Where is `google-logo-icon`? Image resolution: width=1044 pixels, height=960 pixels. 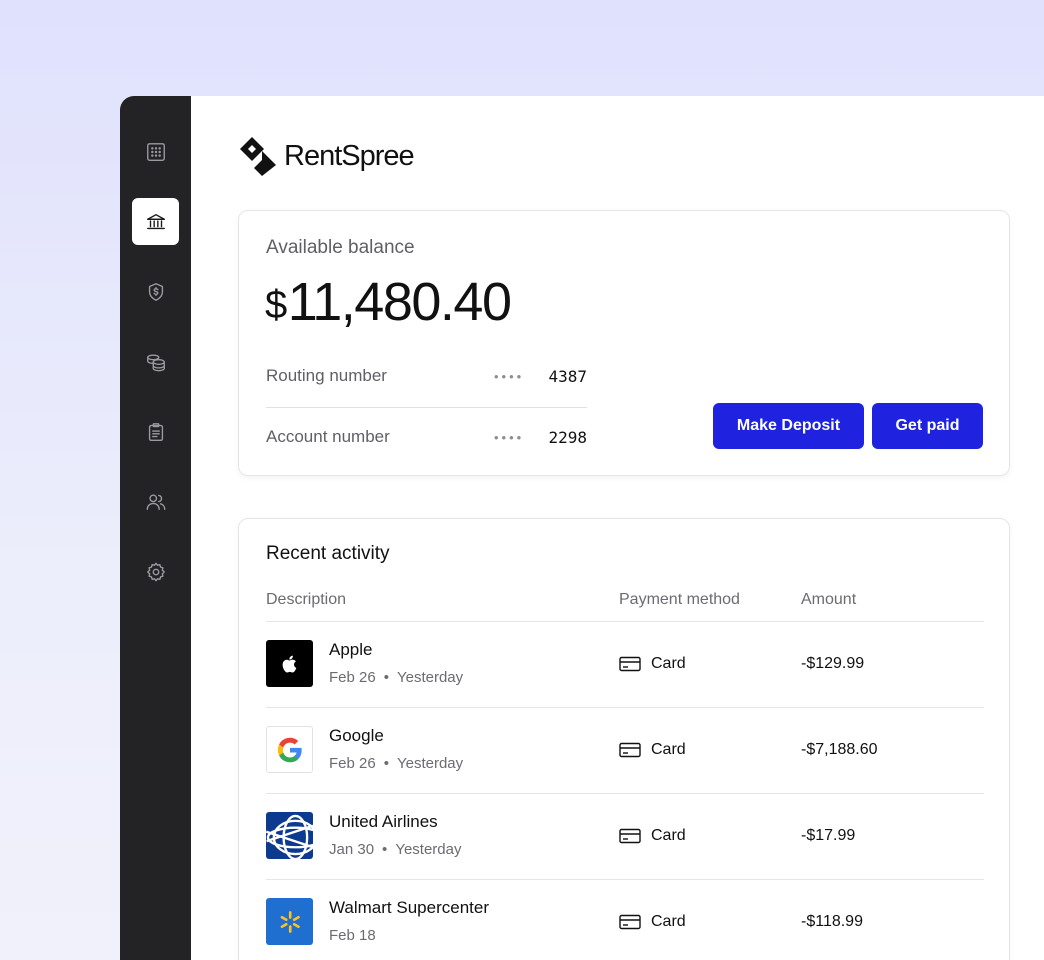 google-logo-icon is located at coordinates (289, 749).